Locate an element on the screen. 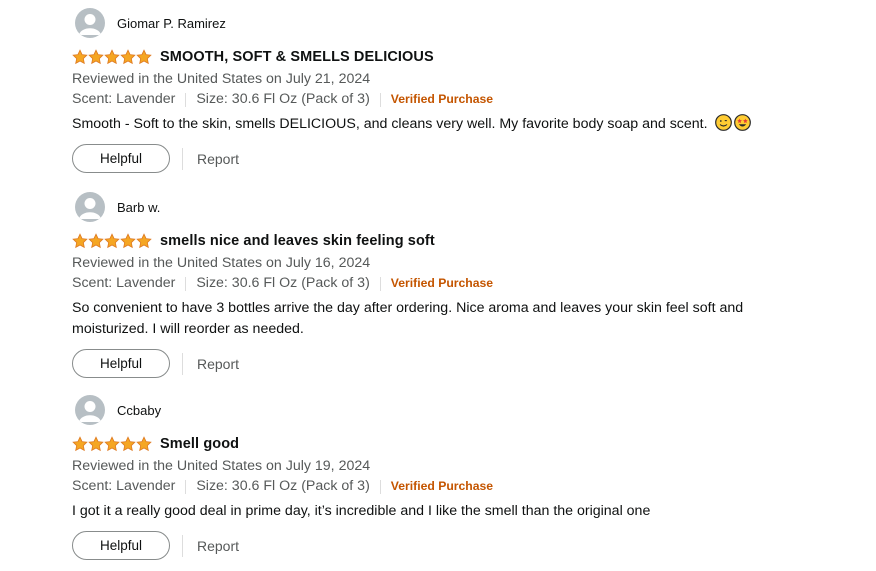 The width and height of the screenshot is (876, 571). review-title: Smell good is located at coordinates (199, 444).